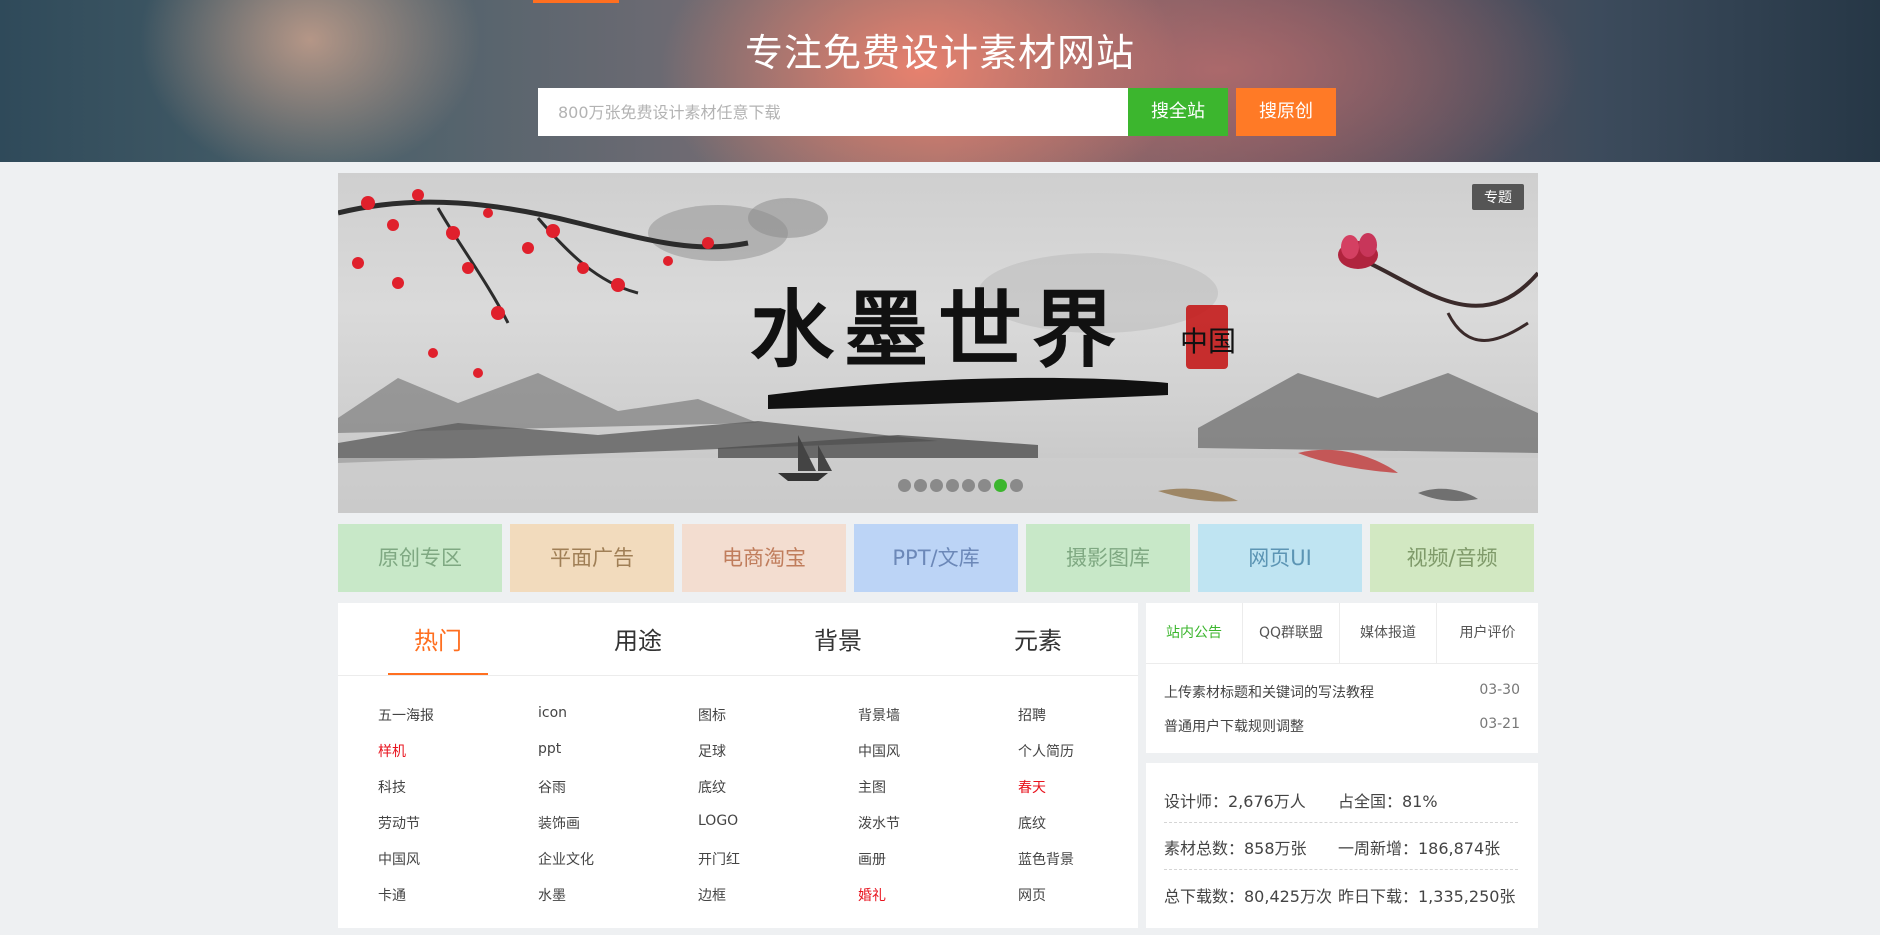 Image resolution: width=1880 pixels, height=935 pixels. I want to click on category-tile: 原创专区, so click(420, 558).